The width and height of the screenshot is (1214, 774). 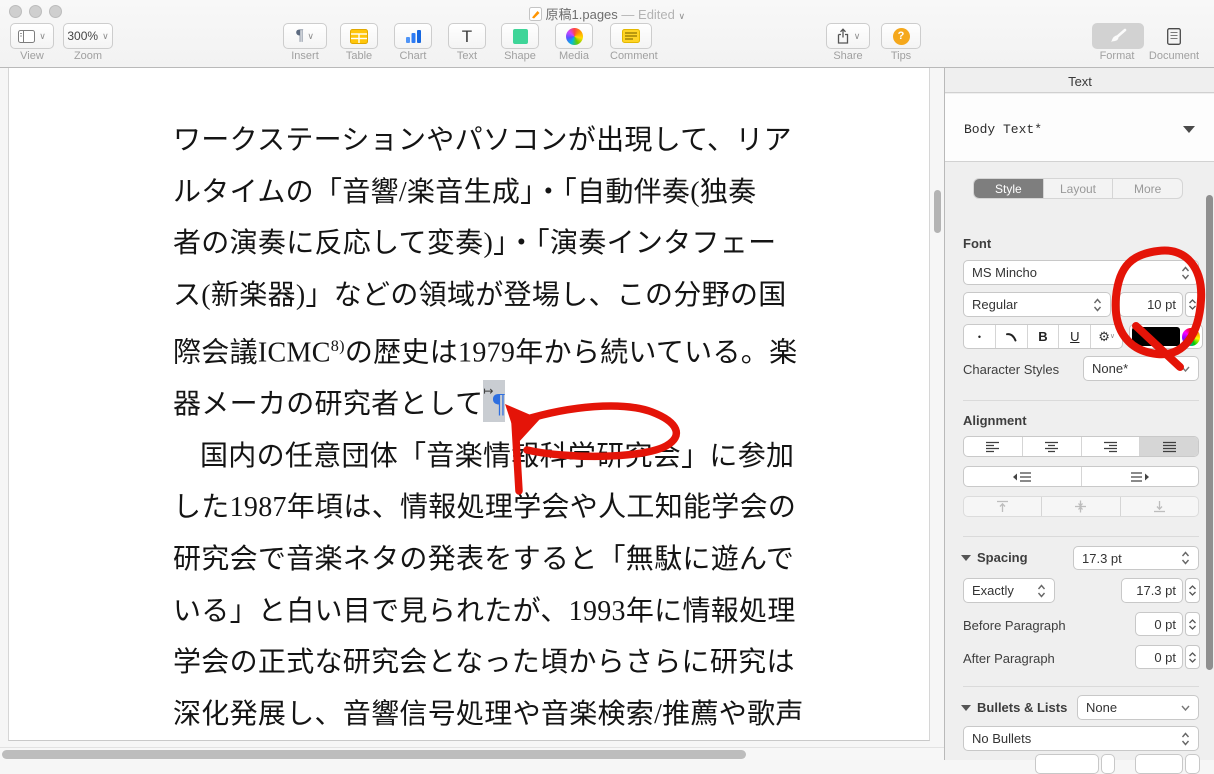 I want to click on before-paragraph-field: 0 pt, so click(x=1159, y=624).